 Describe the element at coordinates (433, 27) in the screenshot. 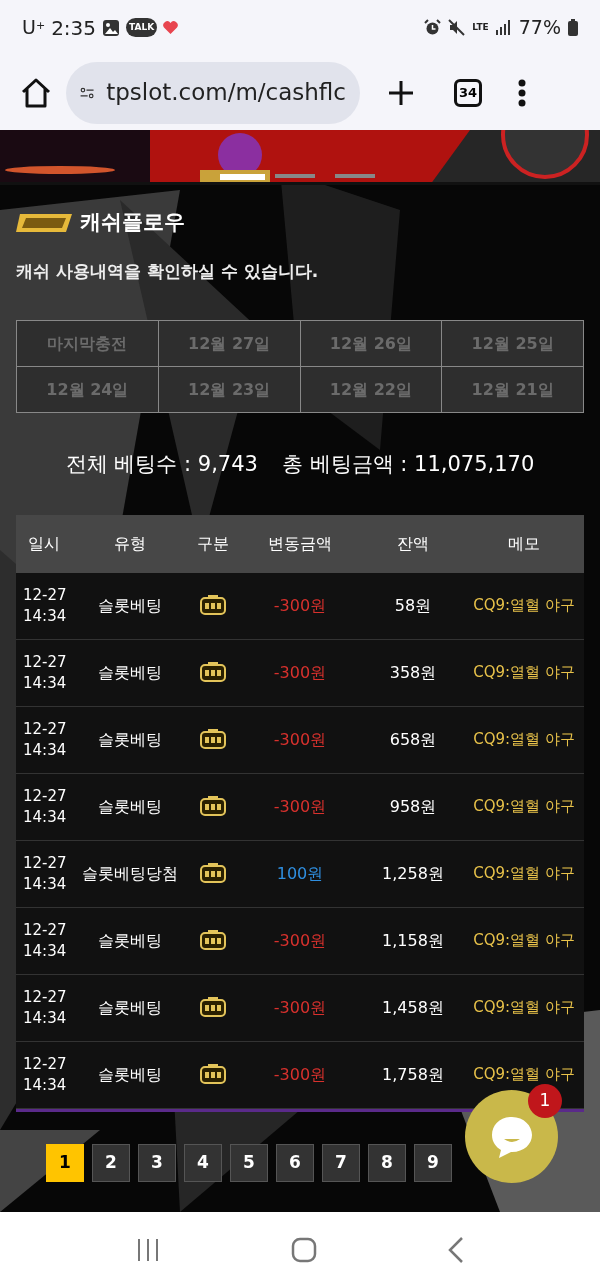

I see `alarm-icon` at that location.